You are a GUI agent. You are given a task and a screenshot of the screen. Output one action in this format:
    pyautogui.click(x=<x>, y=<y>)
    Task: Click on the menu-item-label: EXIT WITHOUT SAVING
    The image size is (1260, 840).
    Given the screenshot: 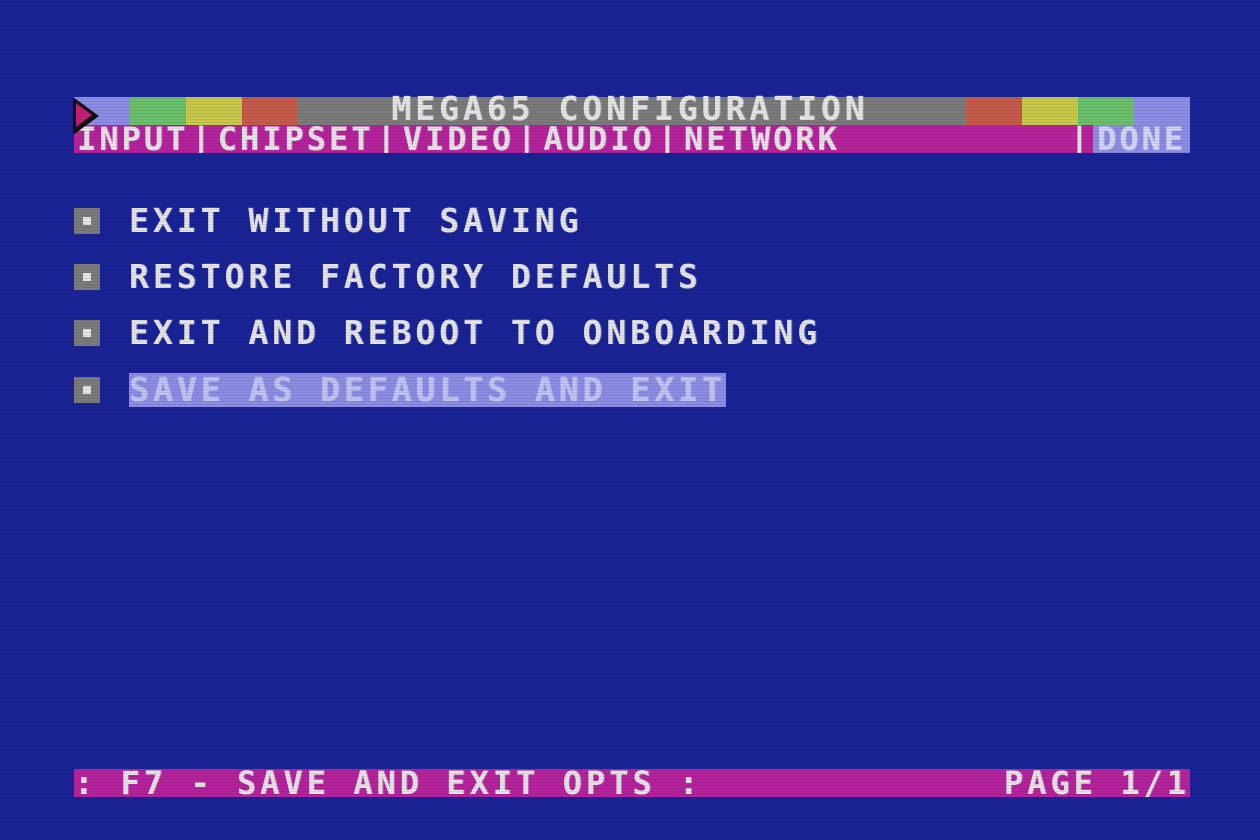 What is the action you would take?
    pyautogui.click(x=356, y=220)
    